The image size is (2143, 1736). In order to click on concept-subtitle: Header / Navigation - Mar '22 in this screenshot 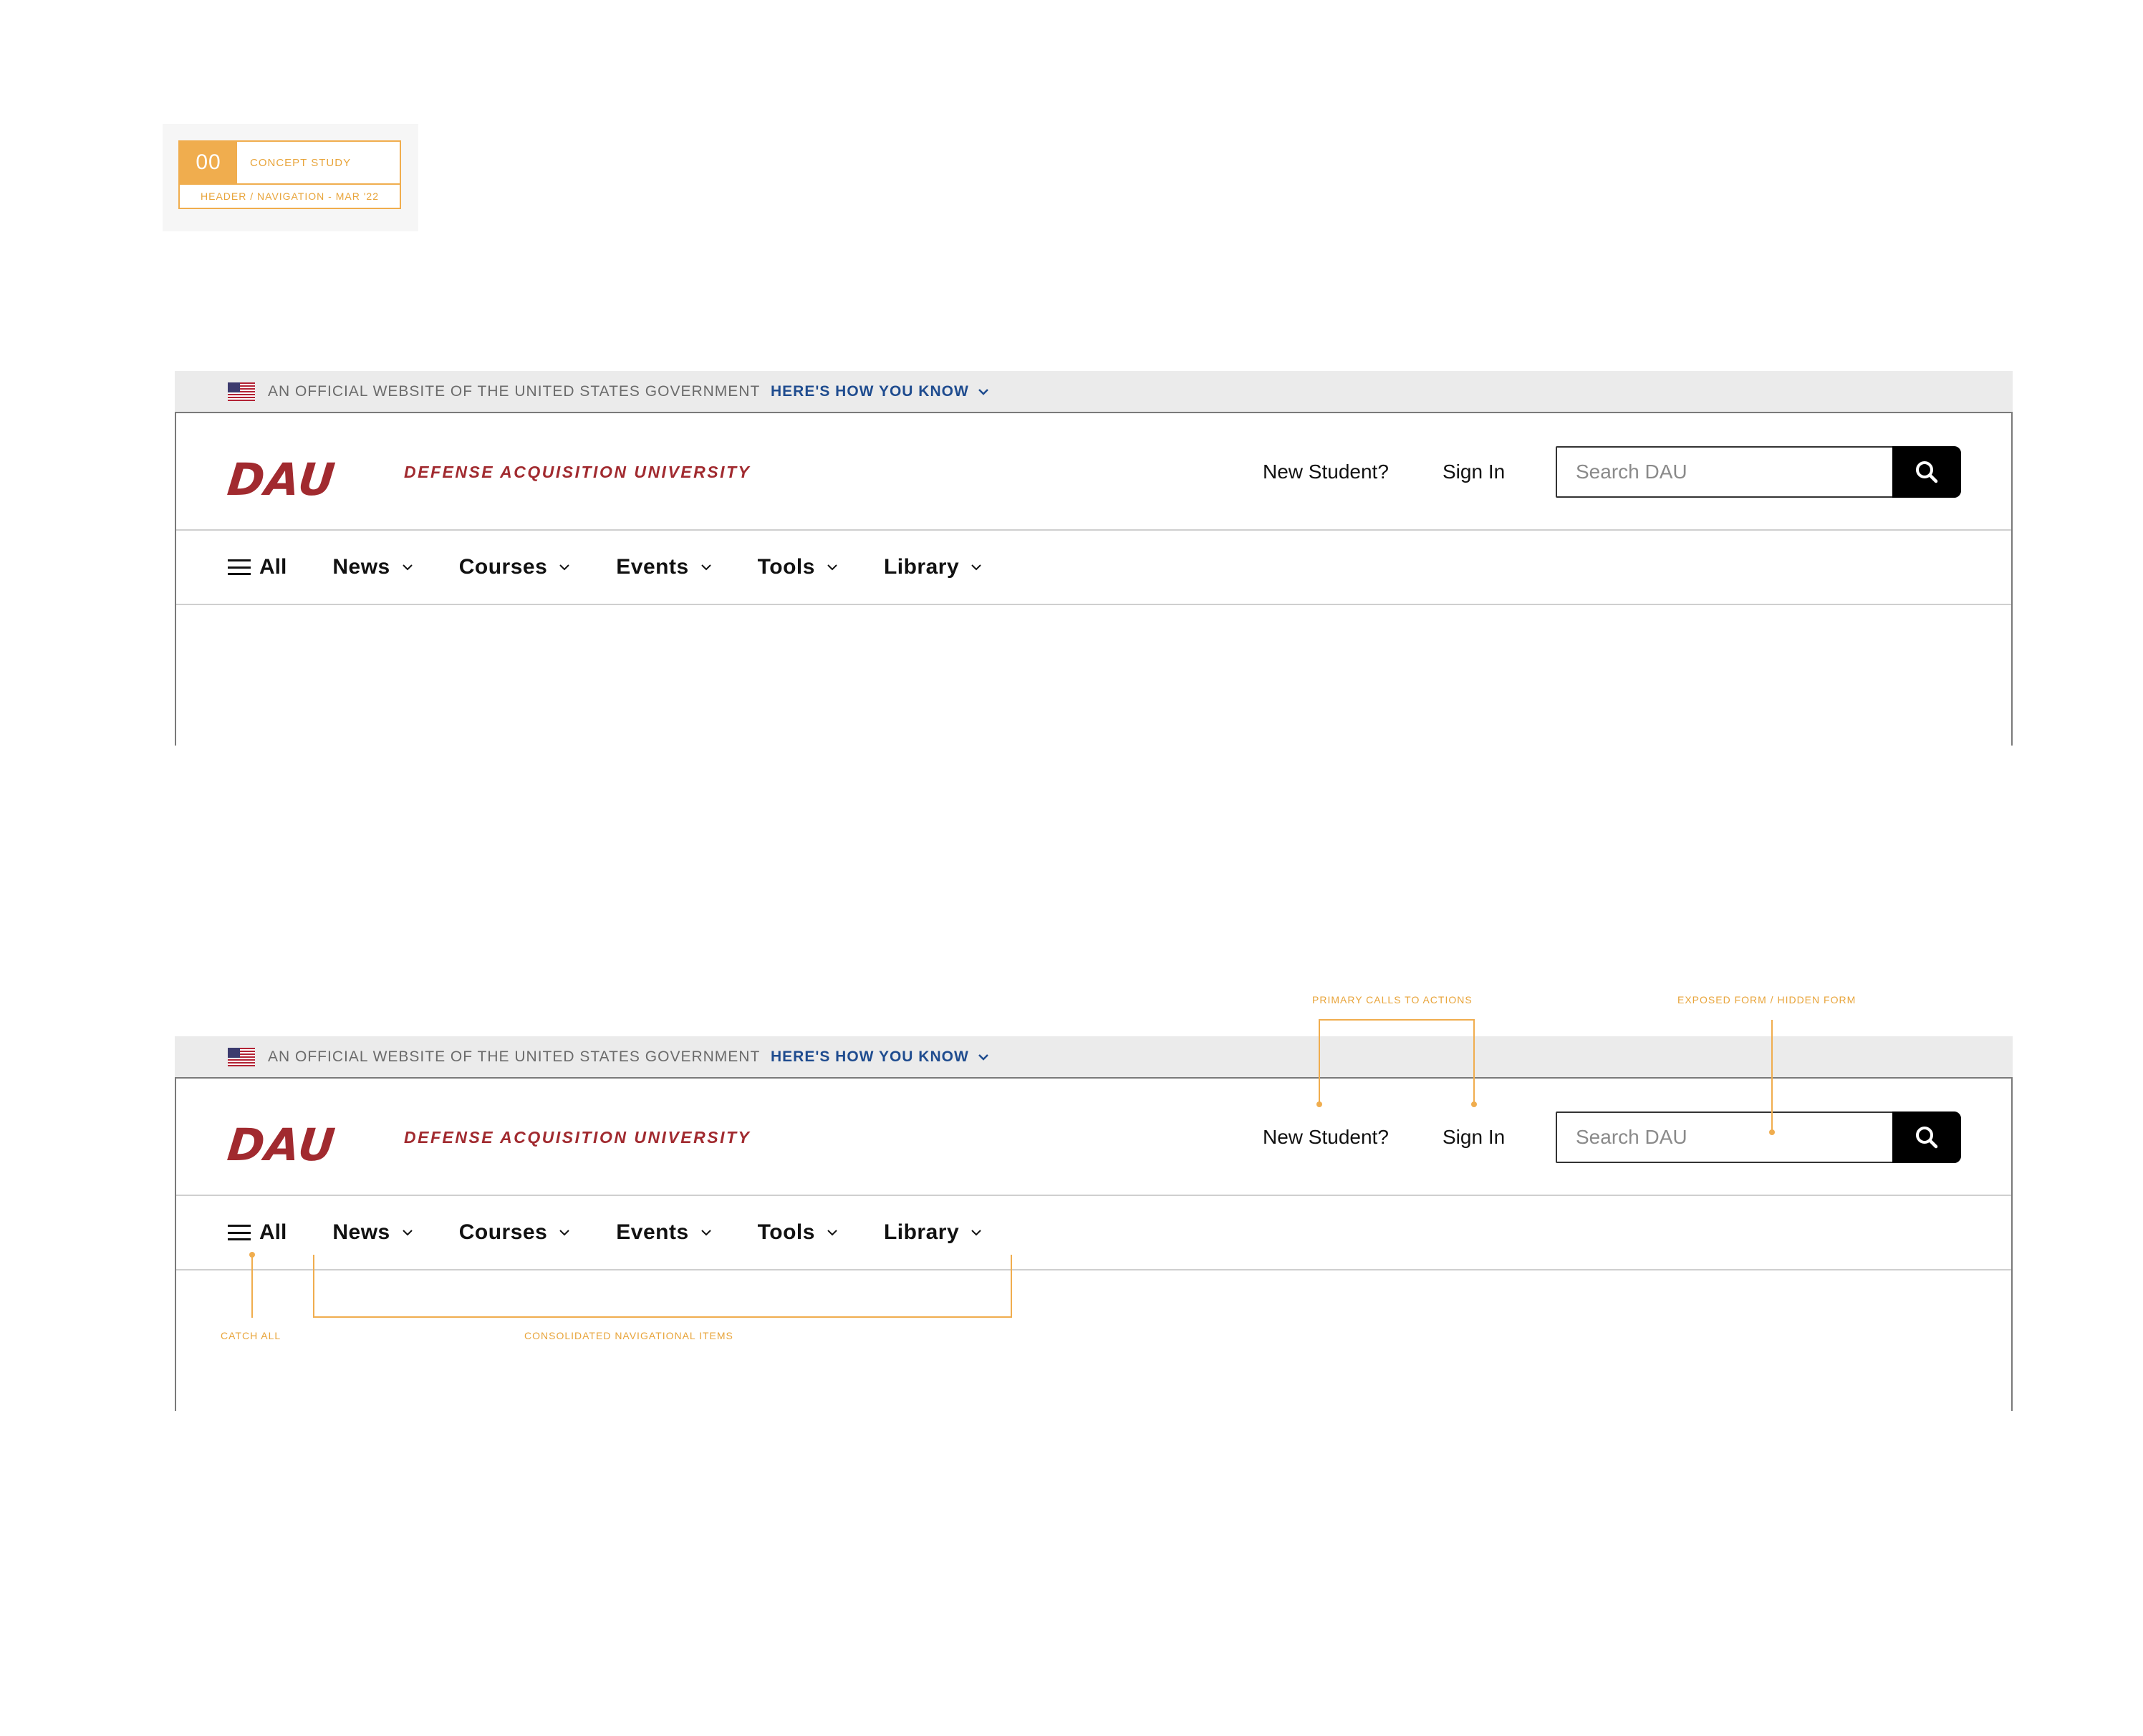, I will do `click(290, 197)`.